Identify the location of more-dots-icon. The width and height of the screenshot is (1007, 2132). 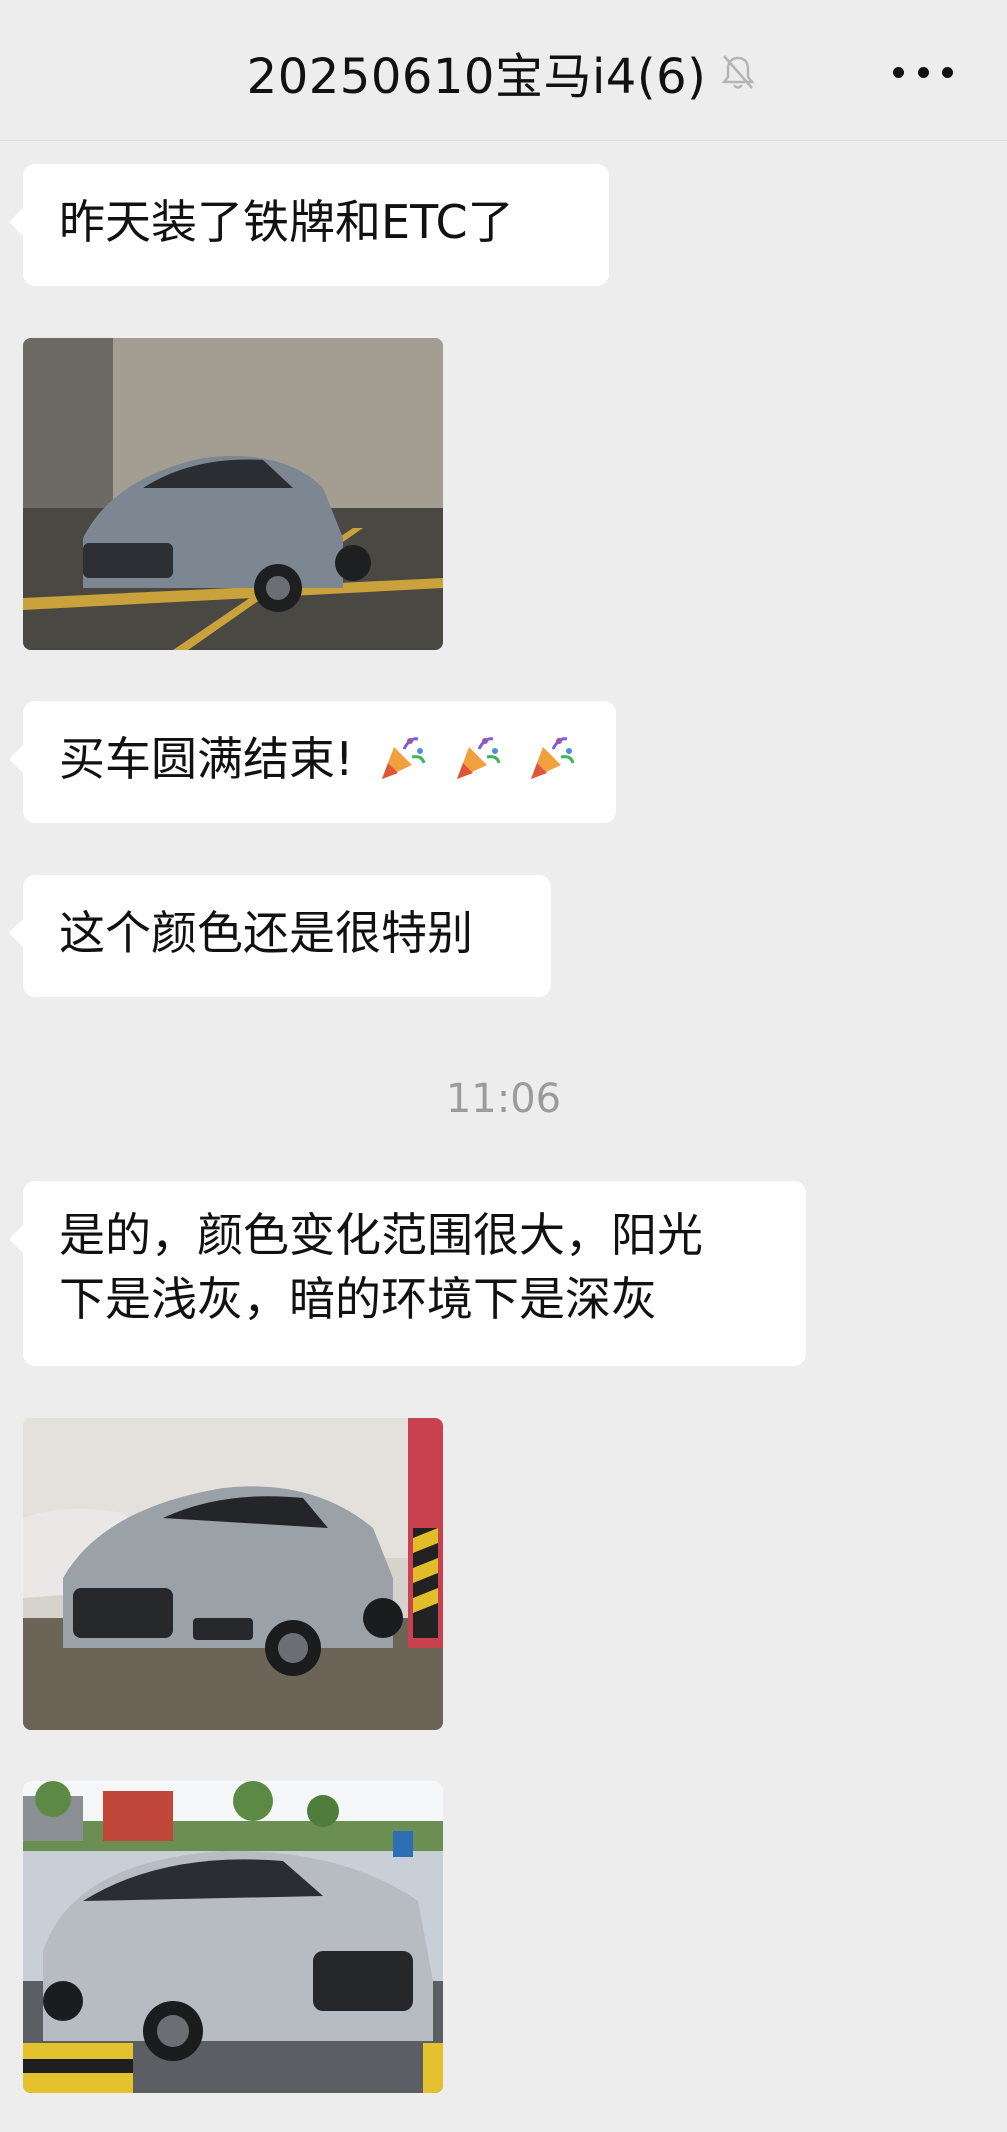
(898, 72).